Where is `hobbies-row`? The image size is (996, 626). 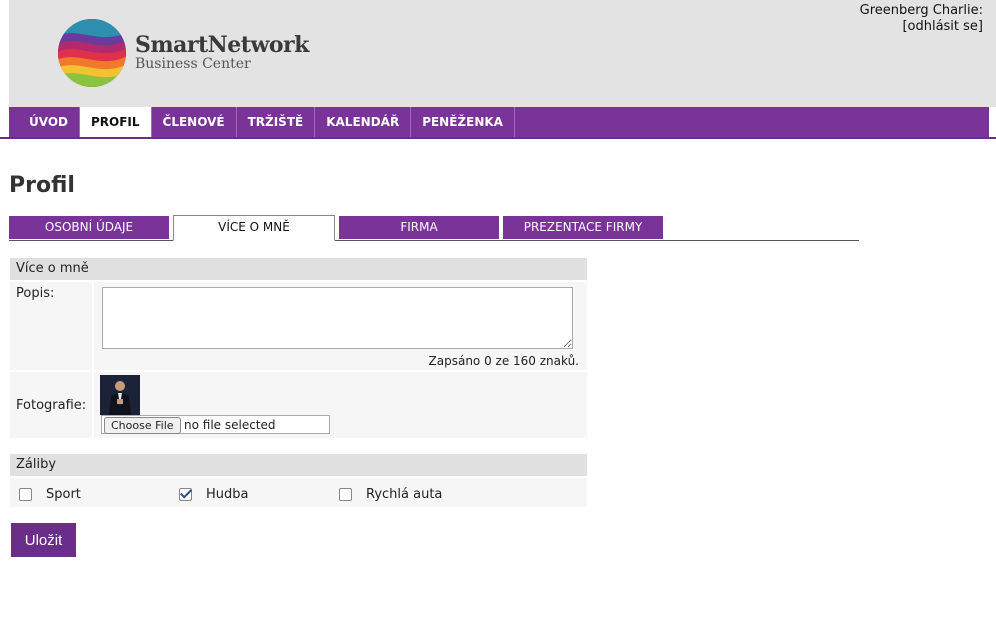 hobbies-row is located at coordinates (298, 492).